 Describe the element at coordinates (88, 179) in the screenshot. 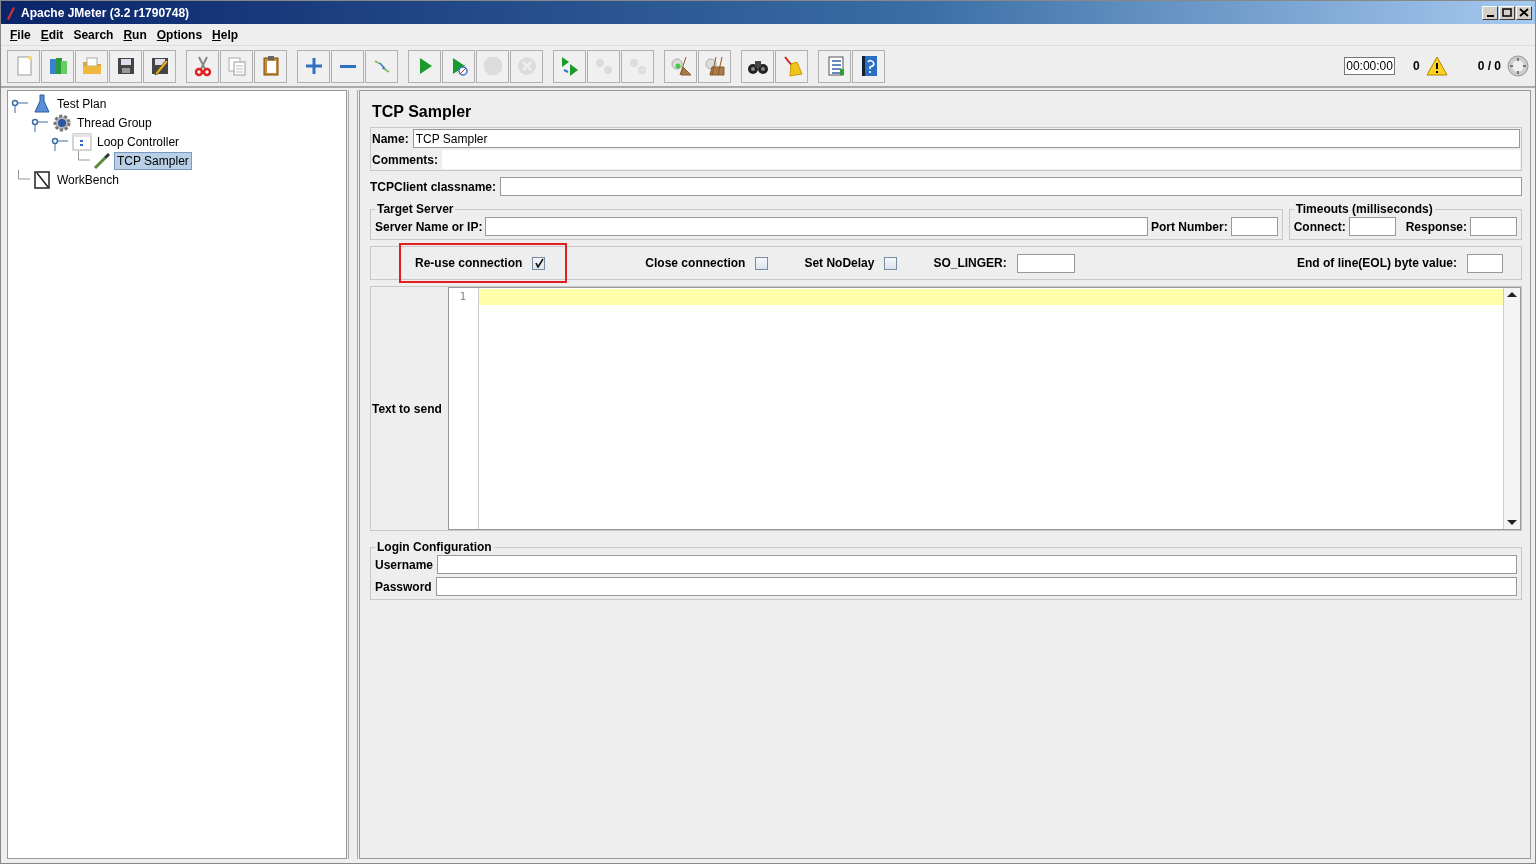

I see `tree-item: WorkBench` at that location.